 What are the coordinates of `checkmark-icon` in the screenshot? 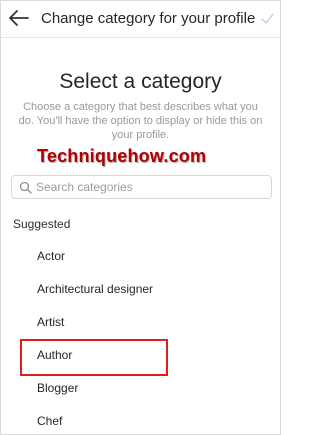 It's located at (267, 18).